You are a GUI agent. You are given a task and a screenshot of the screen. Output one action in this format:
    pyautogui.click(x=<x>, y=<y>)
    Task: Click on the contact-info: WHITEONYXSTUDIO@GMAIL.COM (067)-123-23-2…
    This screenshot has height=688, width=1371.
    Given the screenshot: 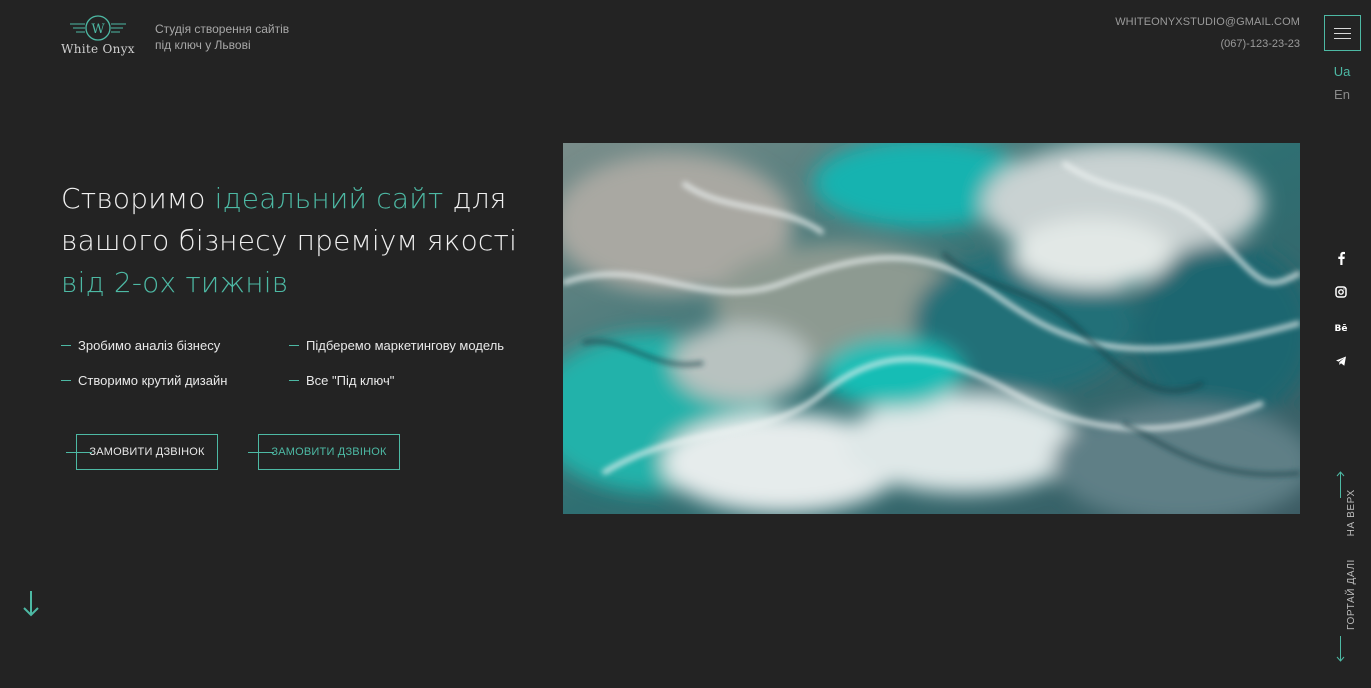 What is the action you would take?
    pyautogui.click(x=1207, y=33)
    